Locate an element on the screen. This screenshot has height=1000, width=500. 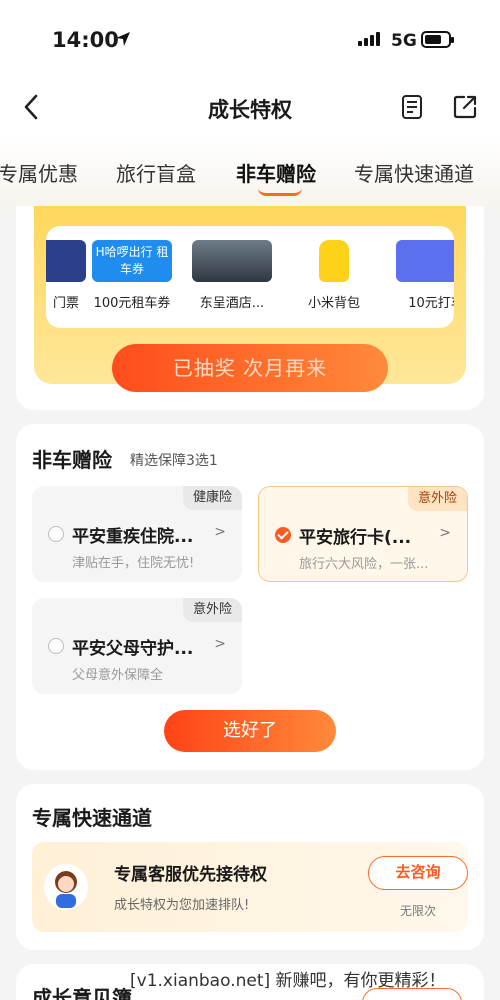
car-rental-voucher-icon: H哈啰出行 租车券 is located at coordinates (132, 261).